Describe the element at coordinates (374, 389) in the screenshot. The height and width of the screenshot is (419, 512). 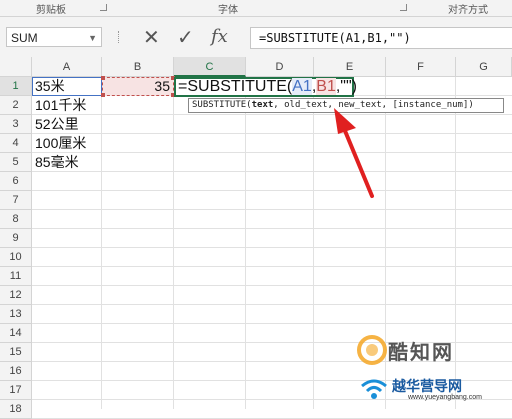
I see `watermark-wifi-icon` at that location.